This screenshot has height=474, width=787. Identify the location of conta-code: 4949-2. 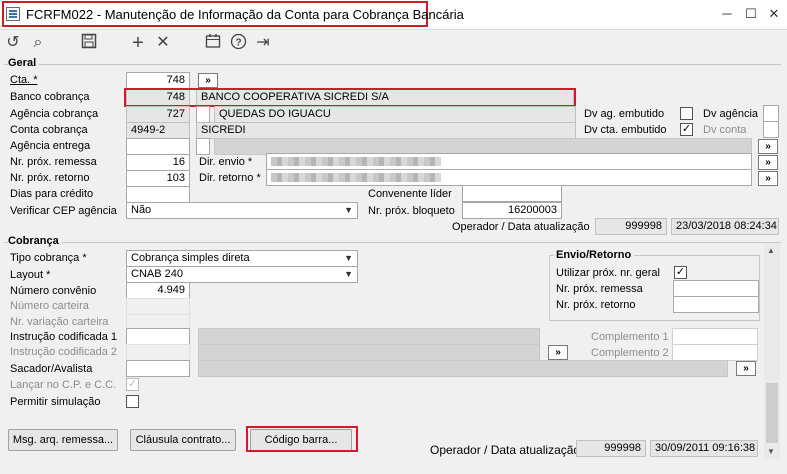
(158, 130).